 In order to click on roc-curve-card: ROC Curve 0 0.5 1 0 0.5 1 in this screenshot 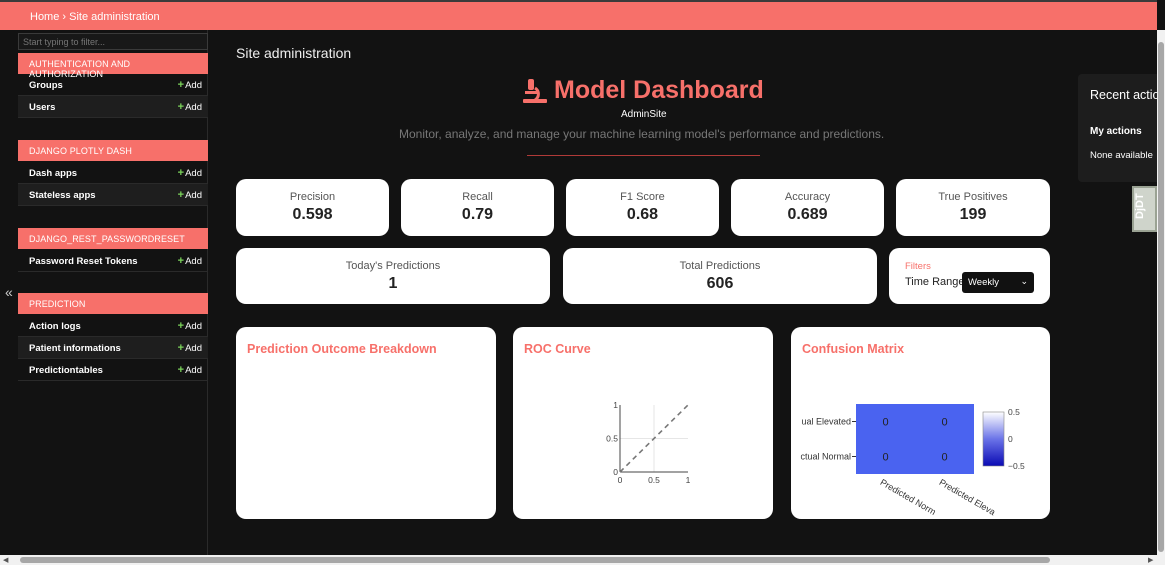, I will do `click(643, 423)`.